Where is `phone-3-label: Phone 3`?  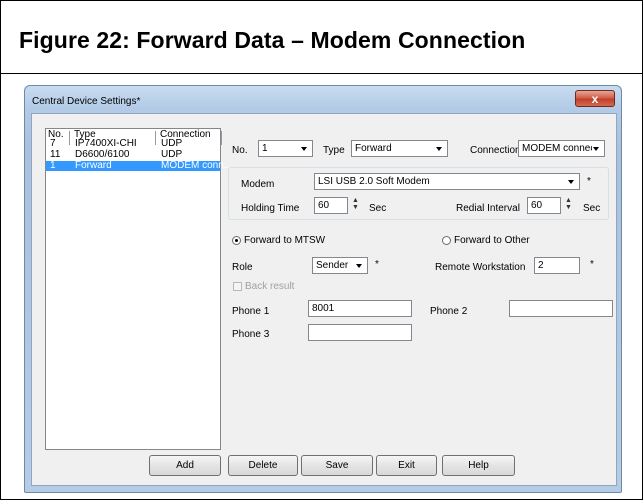 phone-3-label: Phone 3 is located at coordinates (251, 334).